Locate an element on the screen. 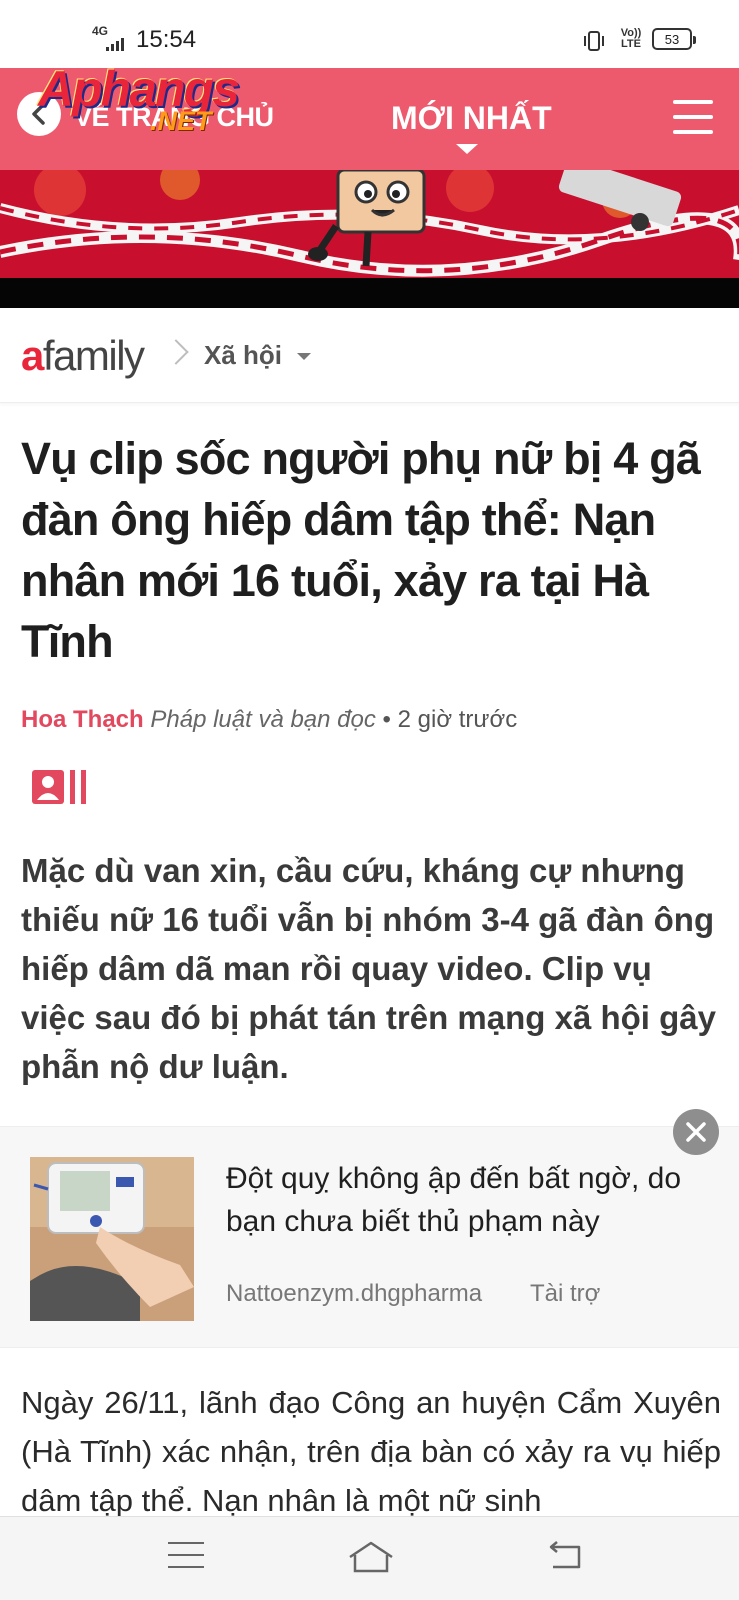 Image resolution: width=739 pixels, height=1600 pixels. source-name: Pháp luật và bạn đọc is located at coordinates (263, 719).